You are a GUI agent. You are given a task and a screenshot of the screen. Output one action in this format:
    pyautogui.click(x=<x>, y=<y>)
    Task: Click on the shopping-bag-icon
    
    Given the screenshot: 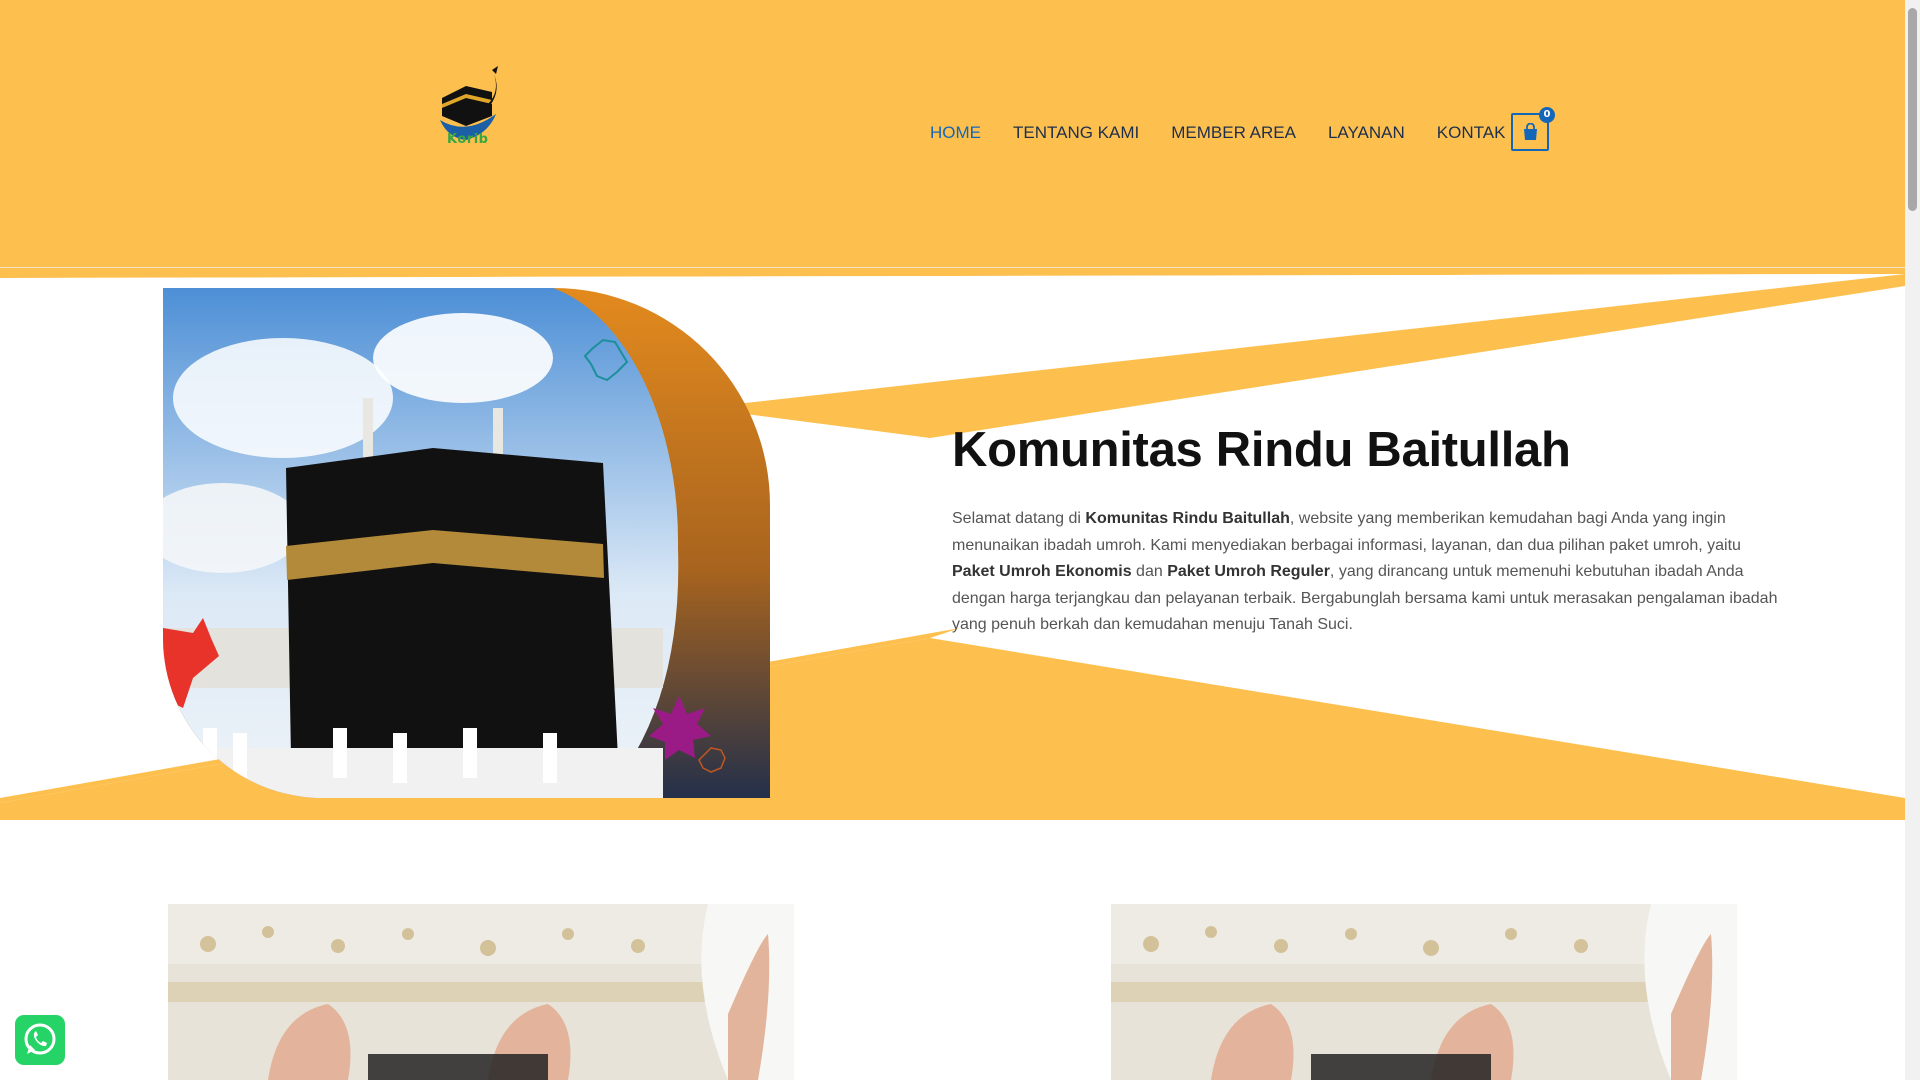 What is the action you would take?
    pyautogui.click(x=1530, y=131)
    